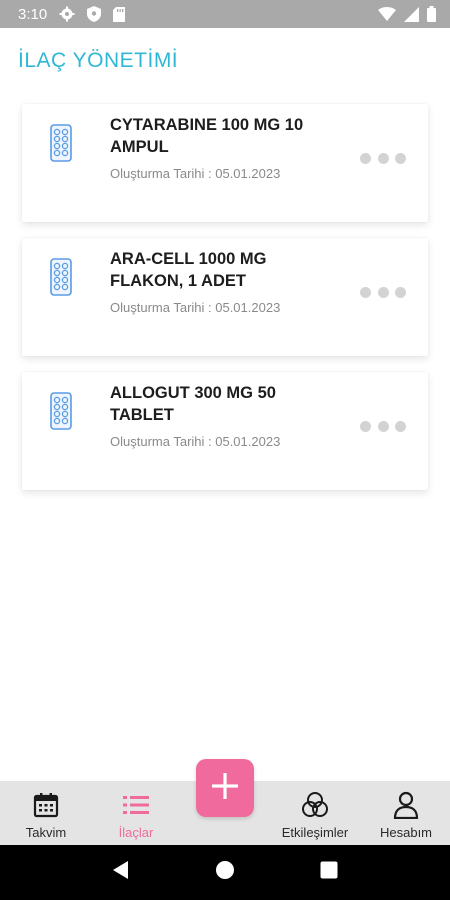 This screenshot has width=450, height=900. What do you see at coordinates (121, 872) in the screenshot?
I see `back-icon` at bounding box center [121, 872].